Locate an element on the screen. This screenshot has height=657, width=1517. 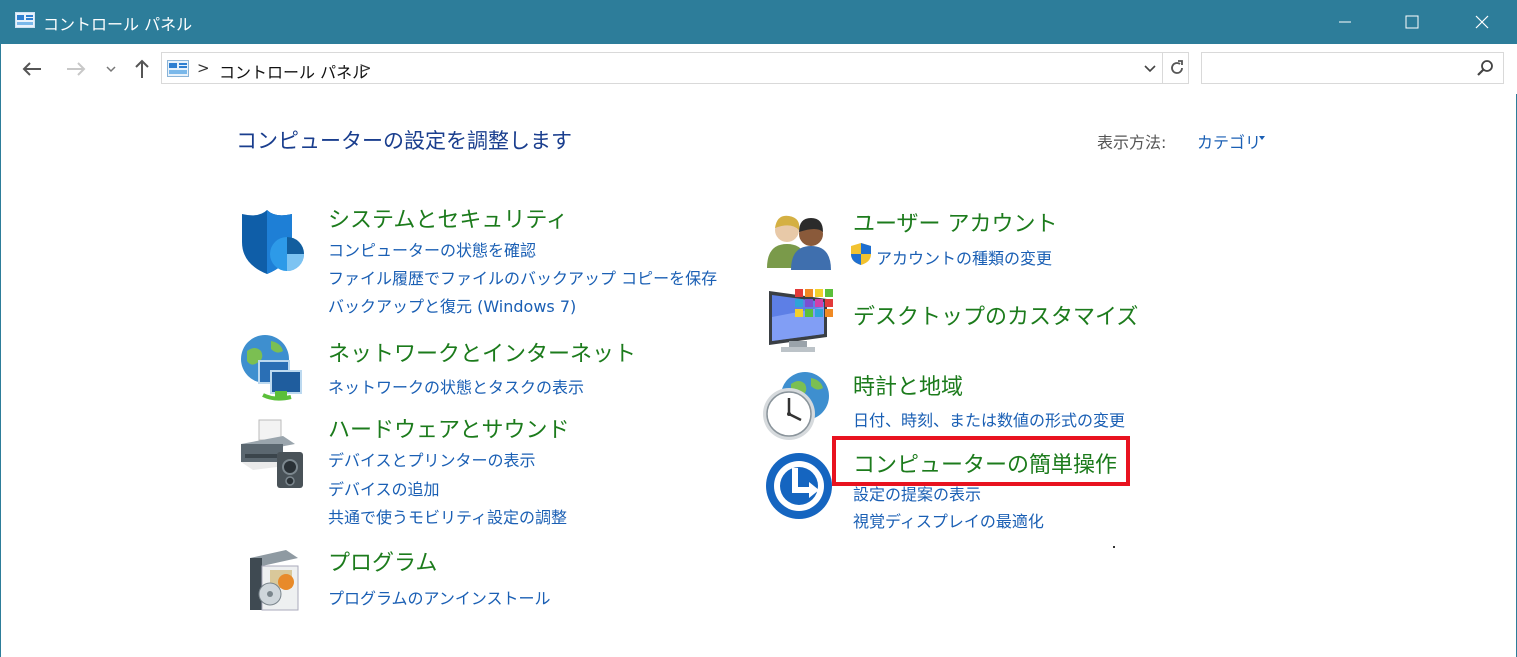
category-desktop-customization: デスクトップのカスタマイズ is located at coordinates (995, 315).